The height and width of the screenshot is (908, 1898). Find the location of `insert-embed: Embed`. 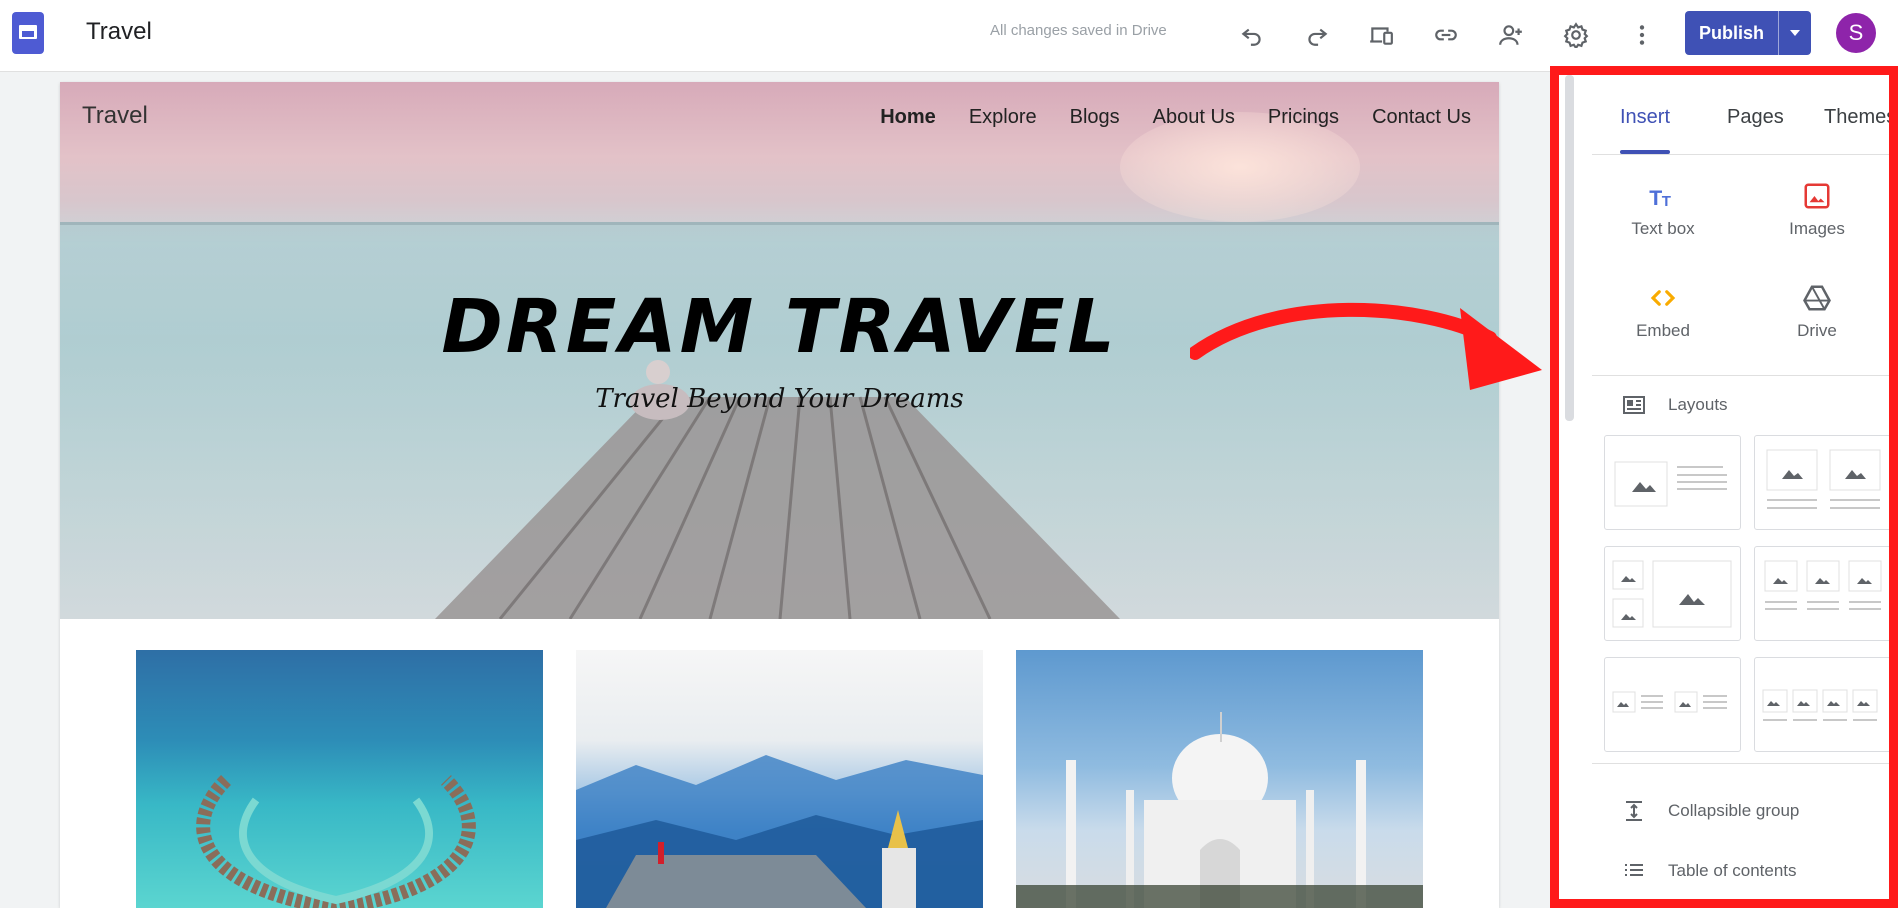

insert-embed: Embed is located at coordinates (1663, 312).